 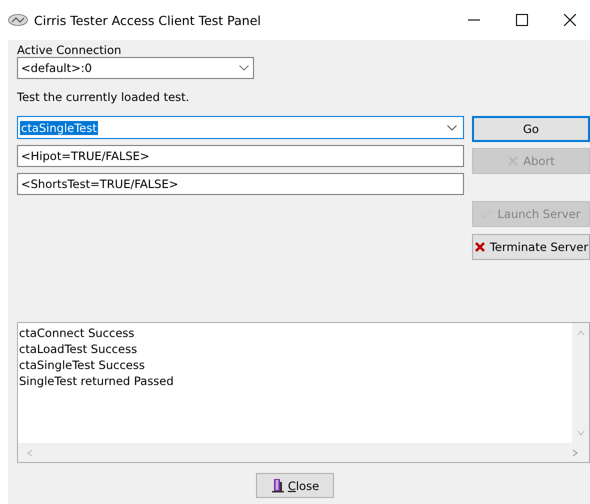 I want to click on window-title: Cirris Tester Access Client Test Panel, so click(x=148, y=20).